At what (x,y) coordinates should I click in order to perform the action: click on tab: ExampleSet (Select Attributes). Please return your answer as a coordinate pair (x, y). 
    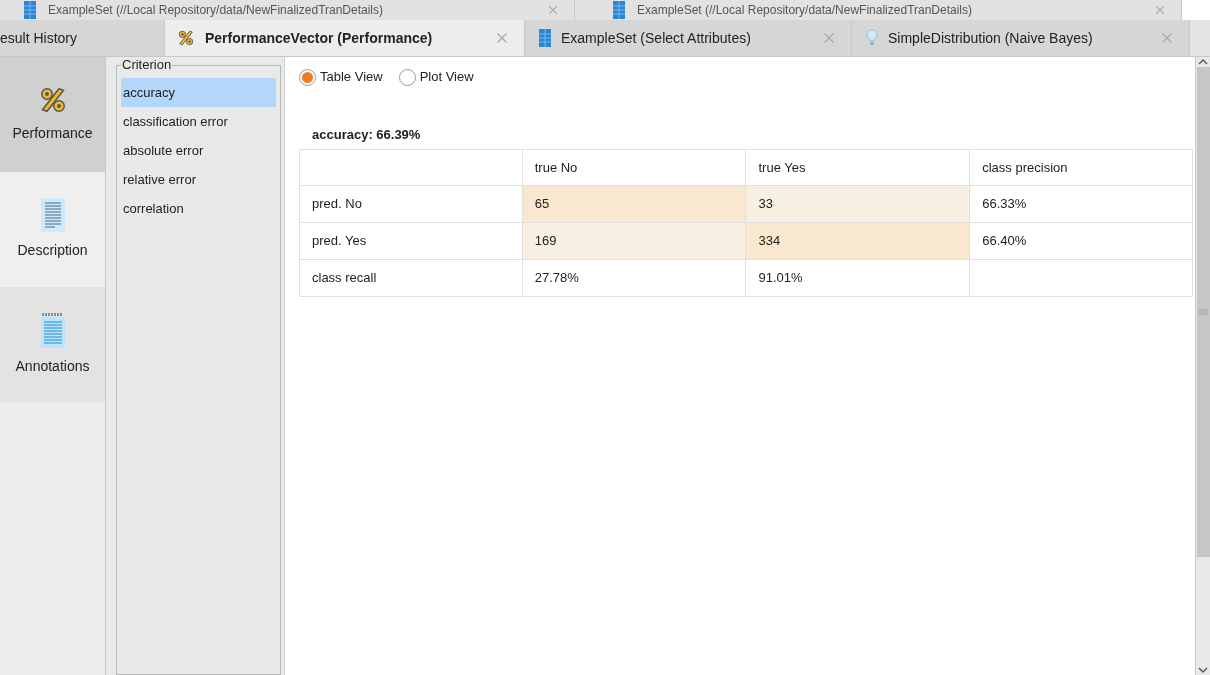
    Looking at the image, I should click on (688, 38).